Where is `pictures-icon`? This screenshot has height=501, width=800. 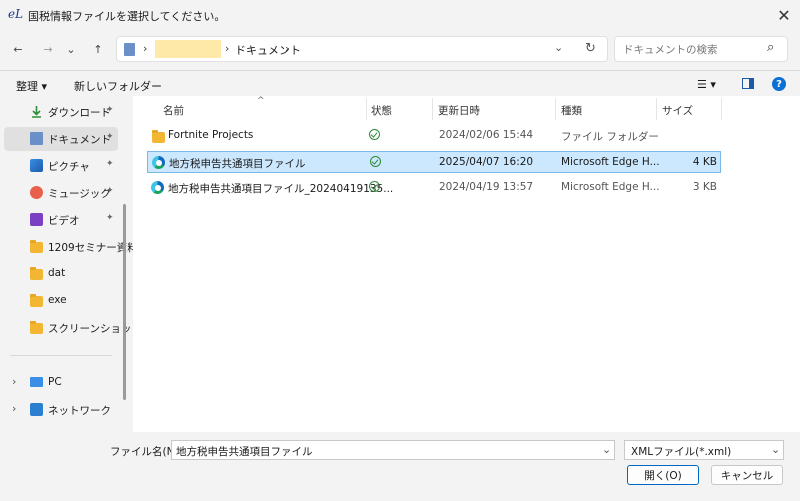 pictures-icon is located at coordinates (36, 165).